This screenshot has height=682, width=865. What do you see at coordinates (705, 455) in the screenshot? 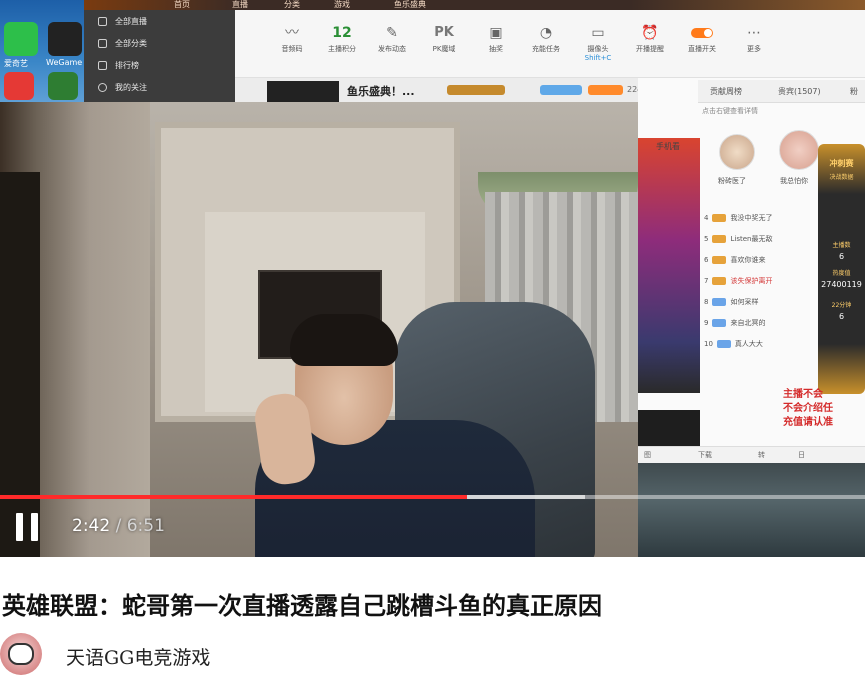
I see `chat-tool: 下载` at bounding box center [705, 455].